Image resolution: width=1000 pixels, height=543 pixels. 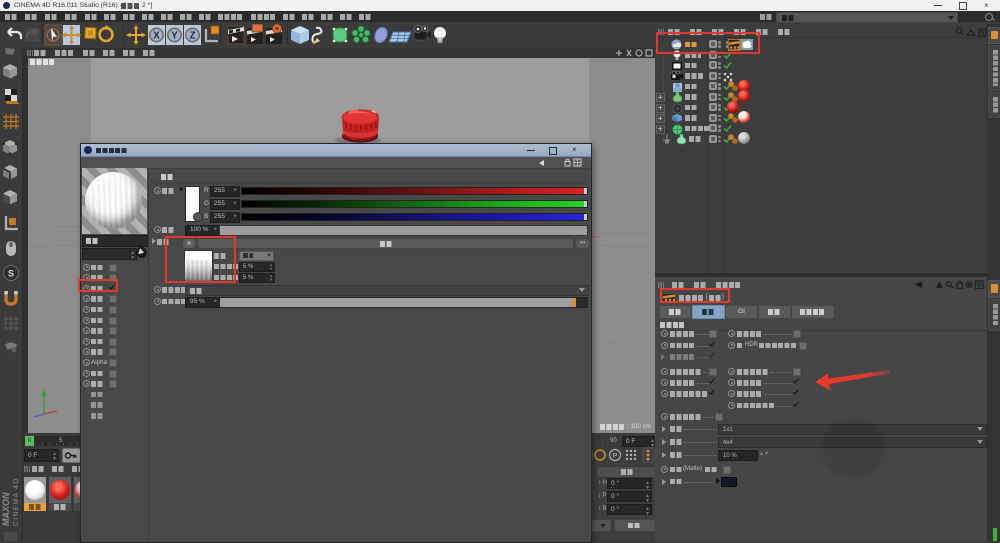 I want to click on svg-text: Y, so click(x=174, y=36).